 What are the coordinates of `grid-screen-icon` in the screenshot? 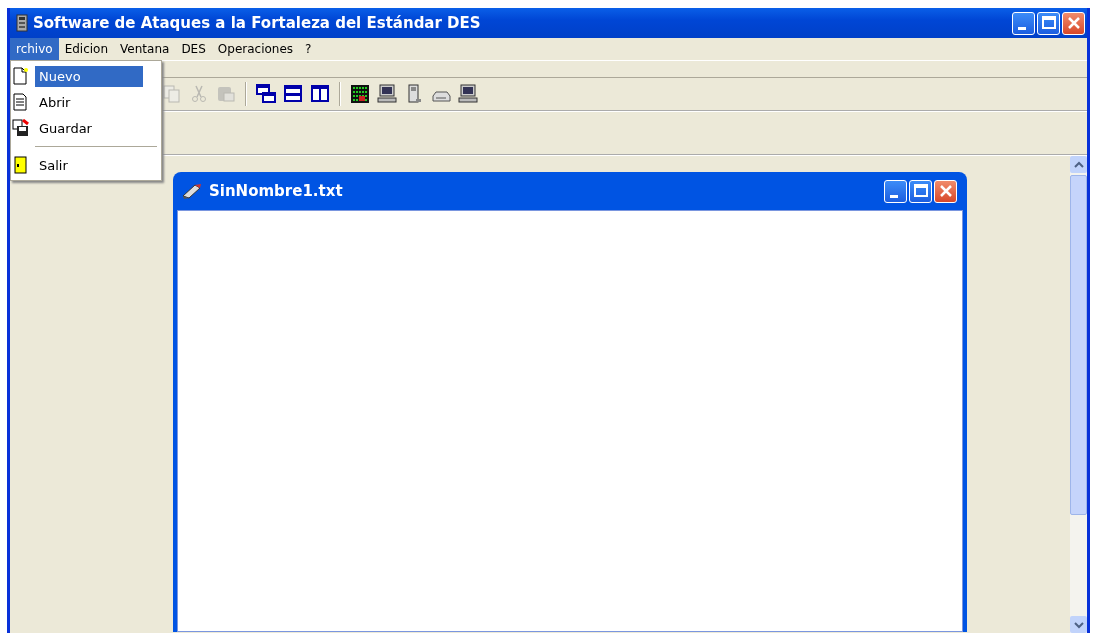 It's located at (360, 94).